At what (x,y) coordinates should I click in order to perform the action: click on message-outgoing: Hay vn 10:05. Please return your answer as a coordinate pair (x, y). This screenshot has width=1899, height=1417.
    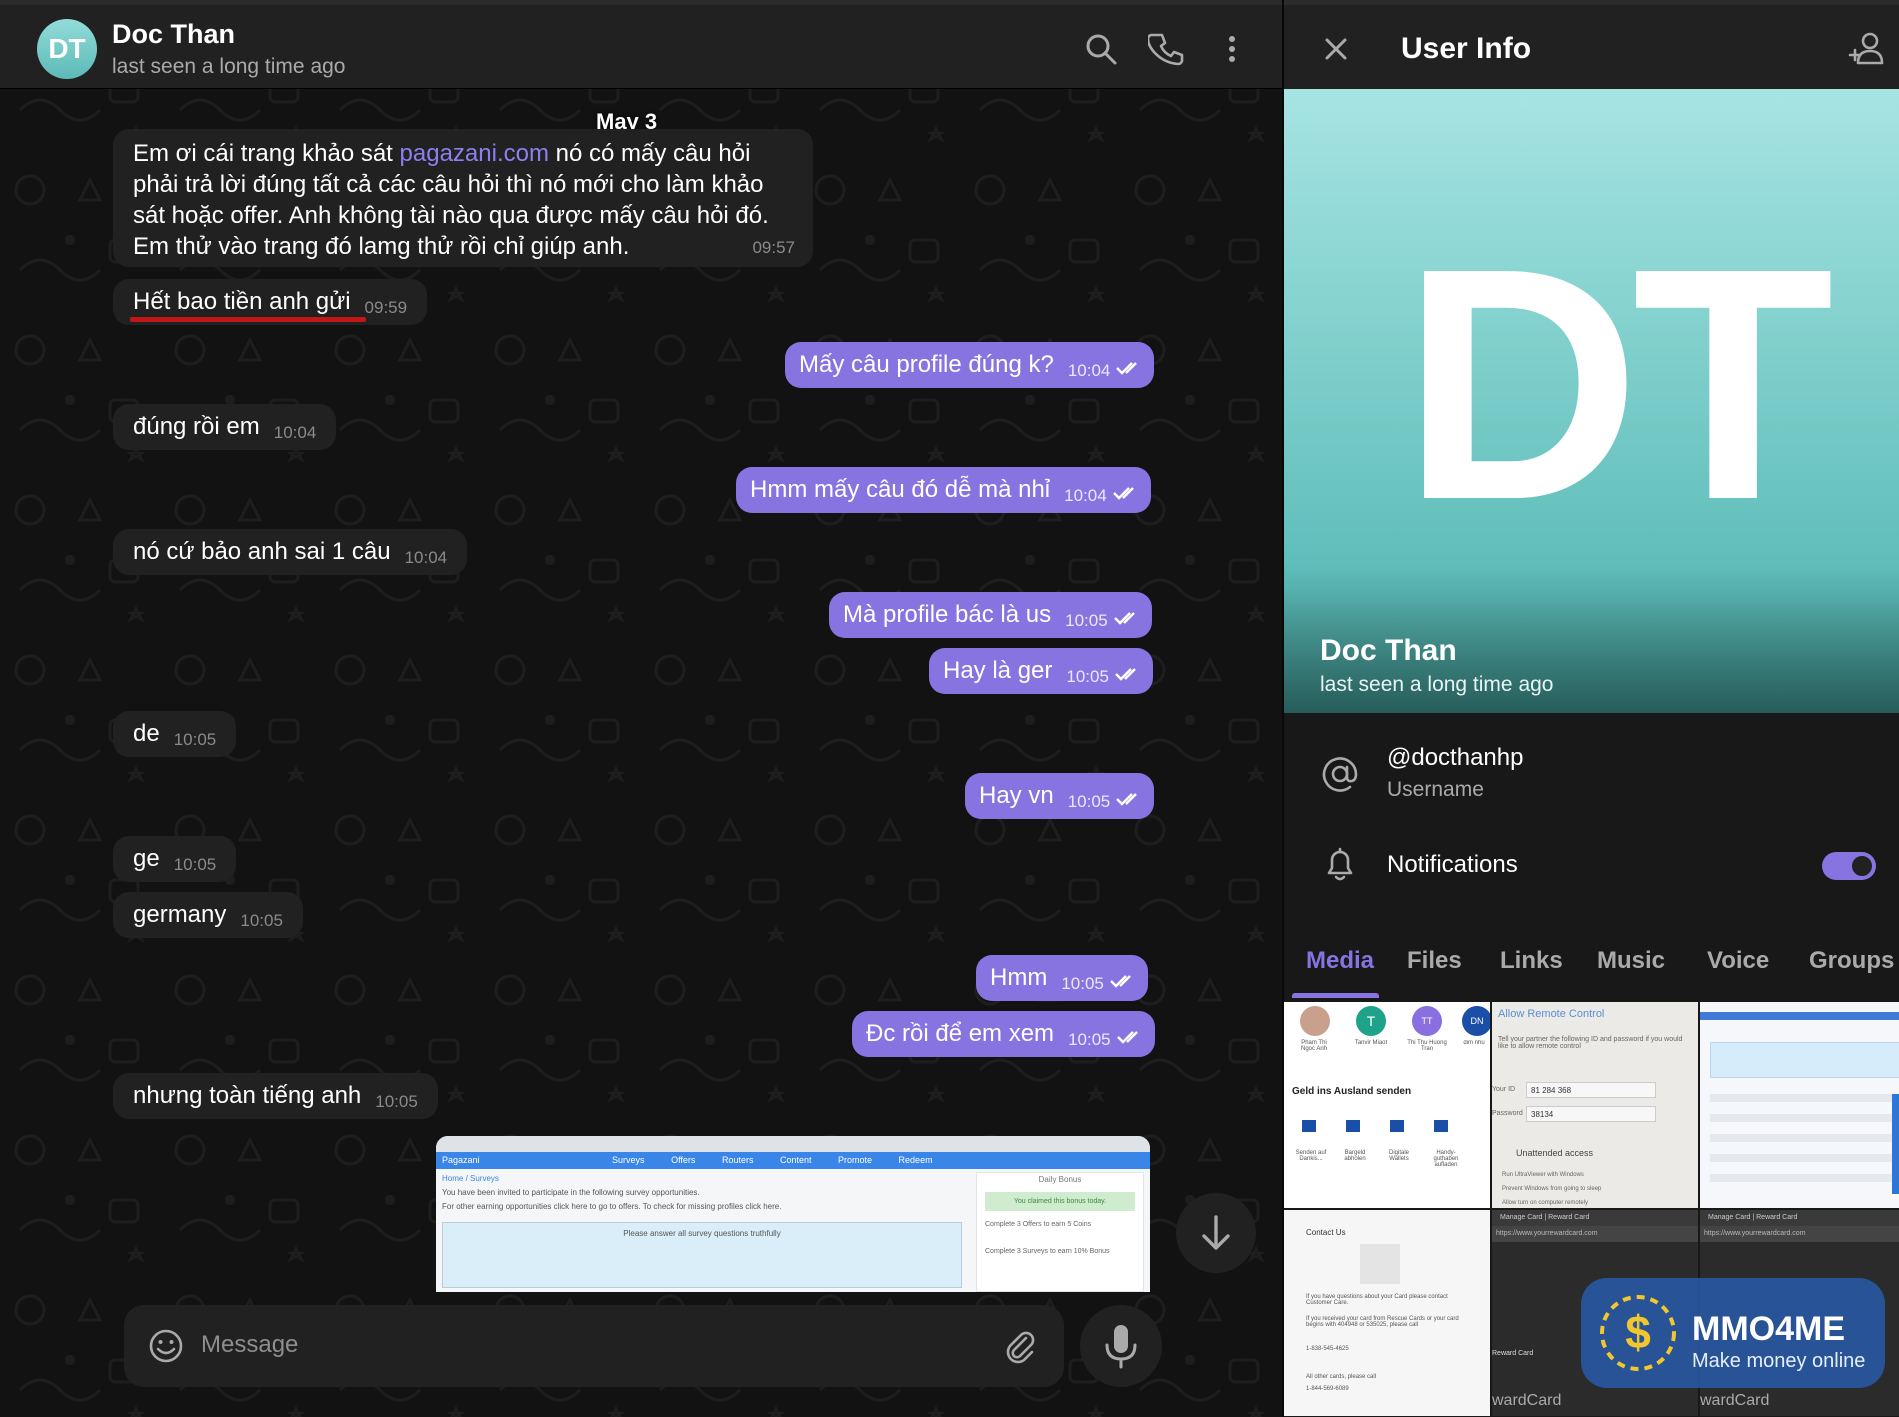
    Looking at the image, I should click on (1060, 796).